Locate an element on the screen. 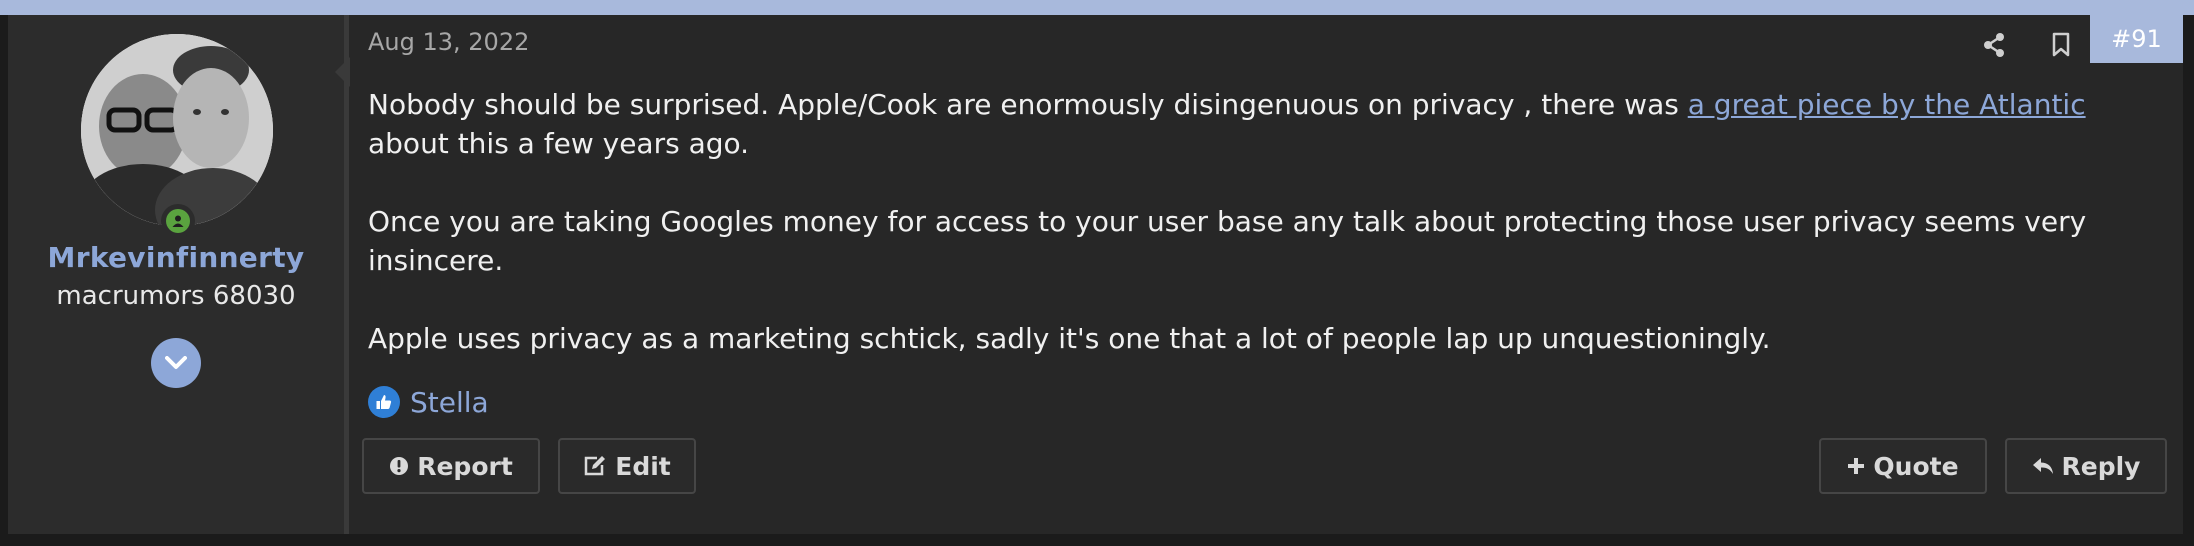 Image resolution: width=2194 pixels, height=546 pixels. quote-button: Quote is located at coordinates (1903, 466).